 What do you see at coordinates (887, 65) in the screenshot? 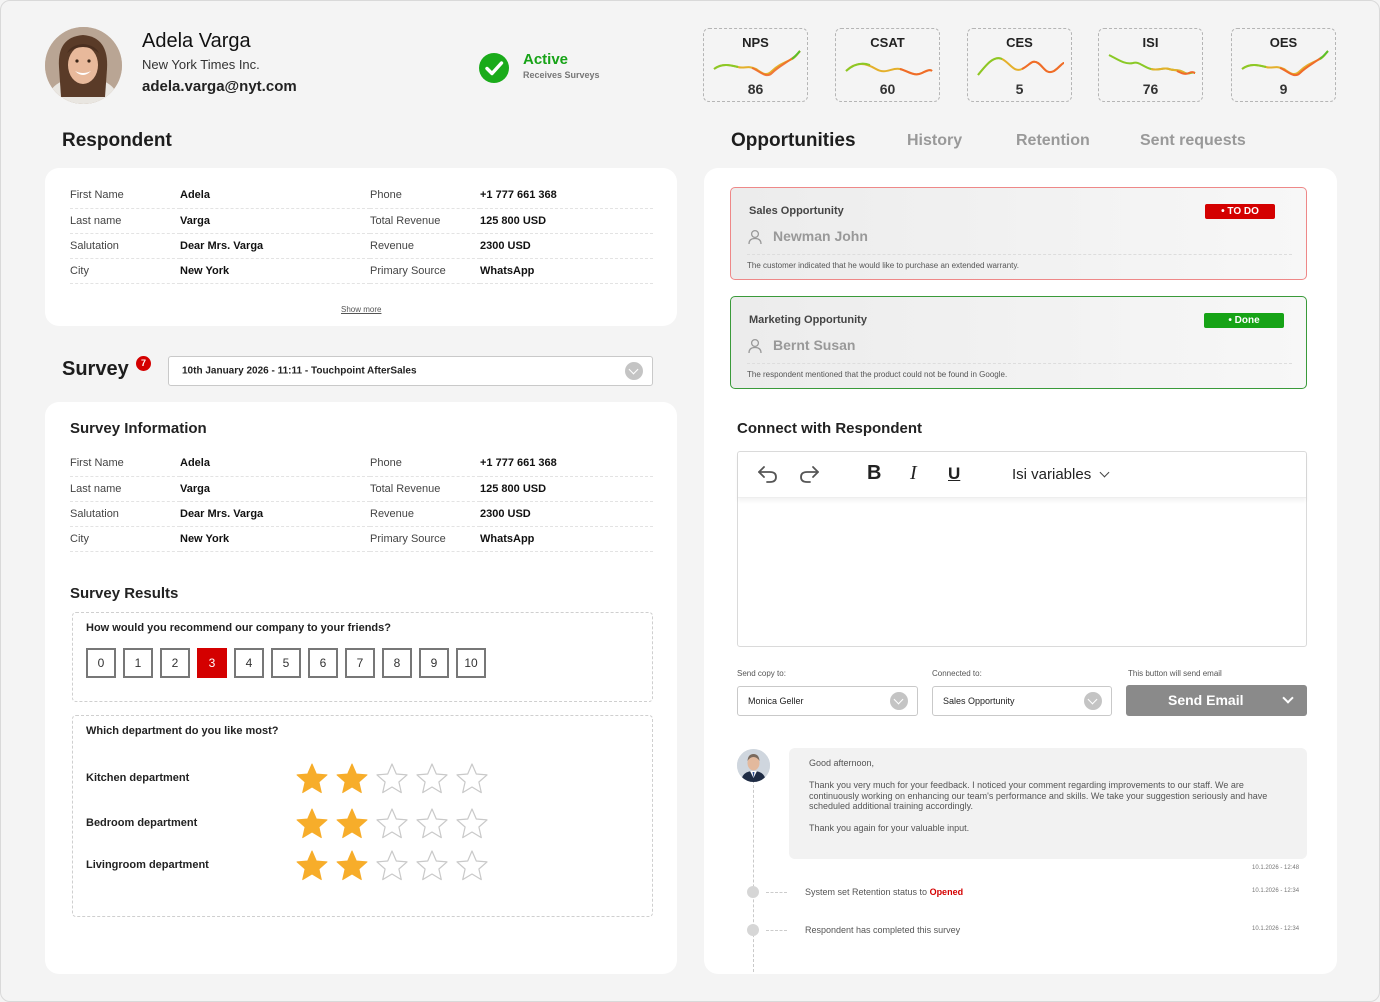
I see `kpi-card-csat: CSAT 60` at bounding box center [887, 65].